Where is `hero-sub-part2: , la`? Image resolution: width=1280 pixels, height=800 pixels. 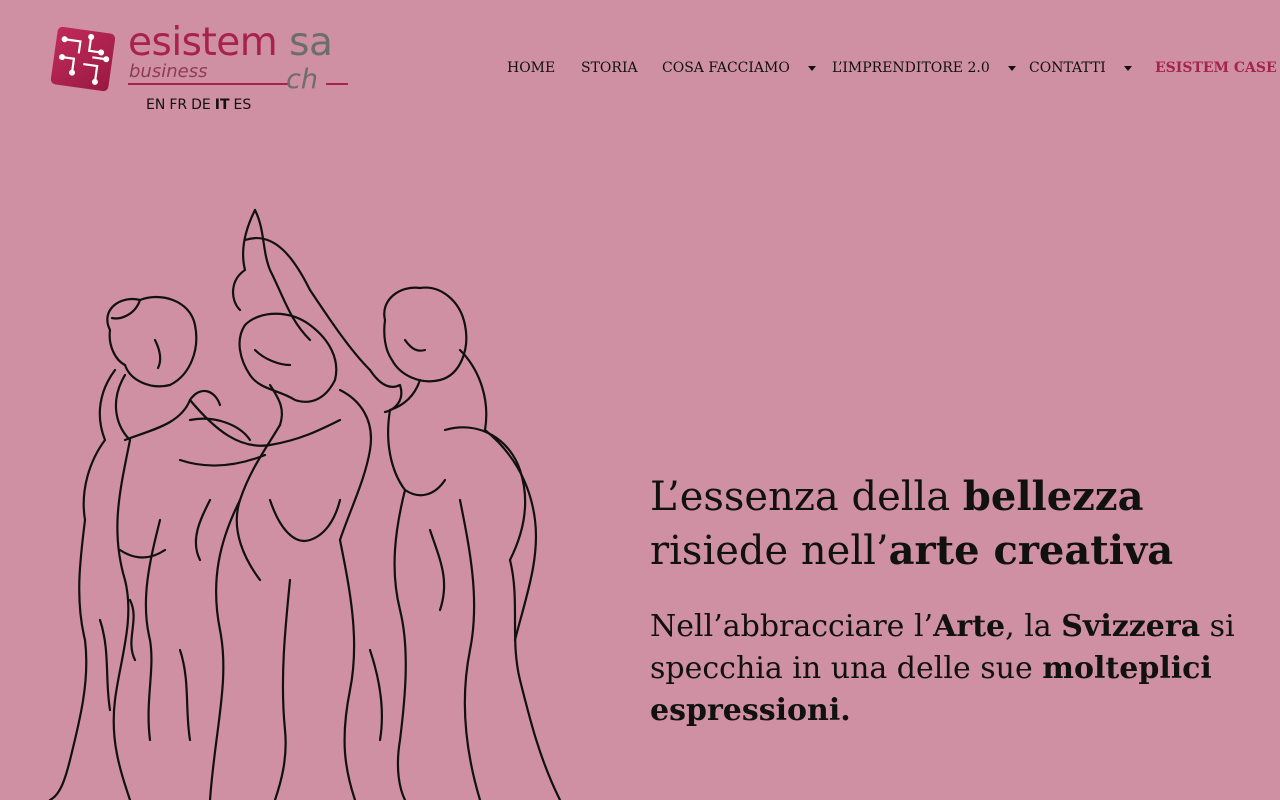 hero-sub-part2: , la is located at coordinates (1033, 626).